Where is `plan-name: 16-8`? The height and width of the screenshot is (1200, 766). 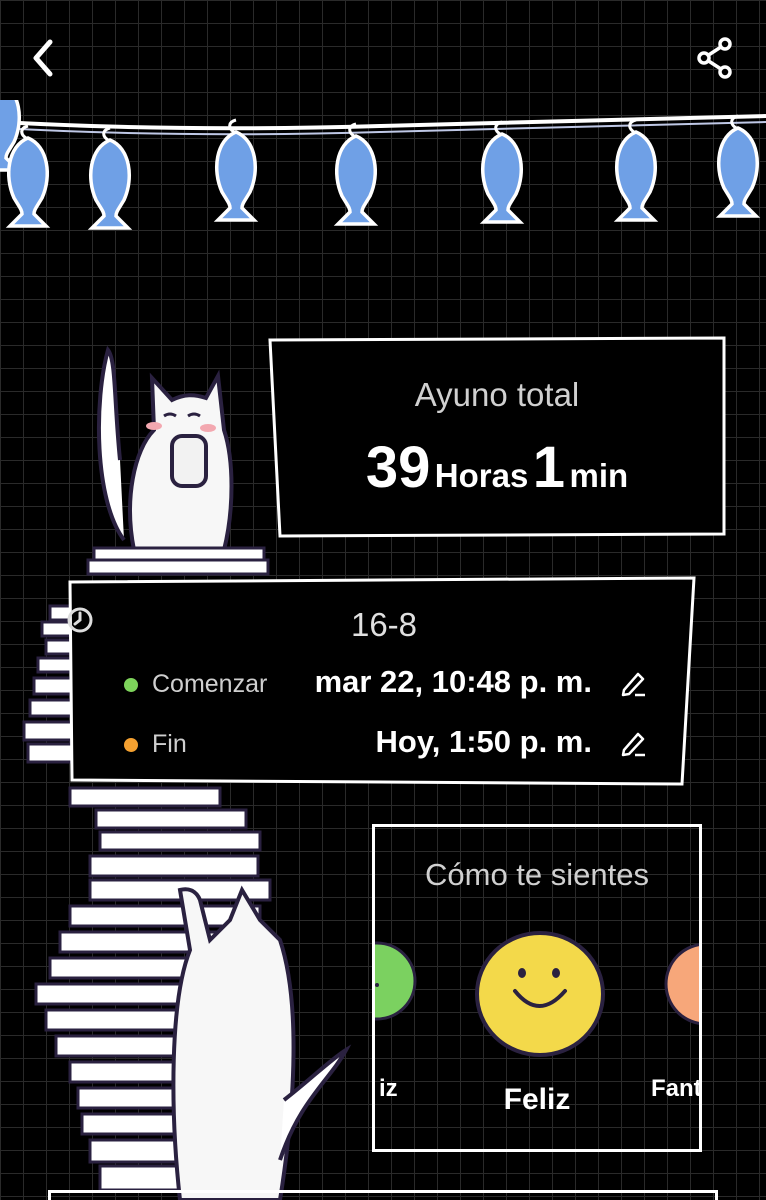
plan-name: 16-8 is located at coordinates (384, 624).